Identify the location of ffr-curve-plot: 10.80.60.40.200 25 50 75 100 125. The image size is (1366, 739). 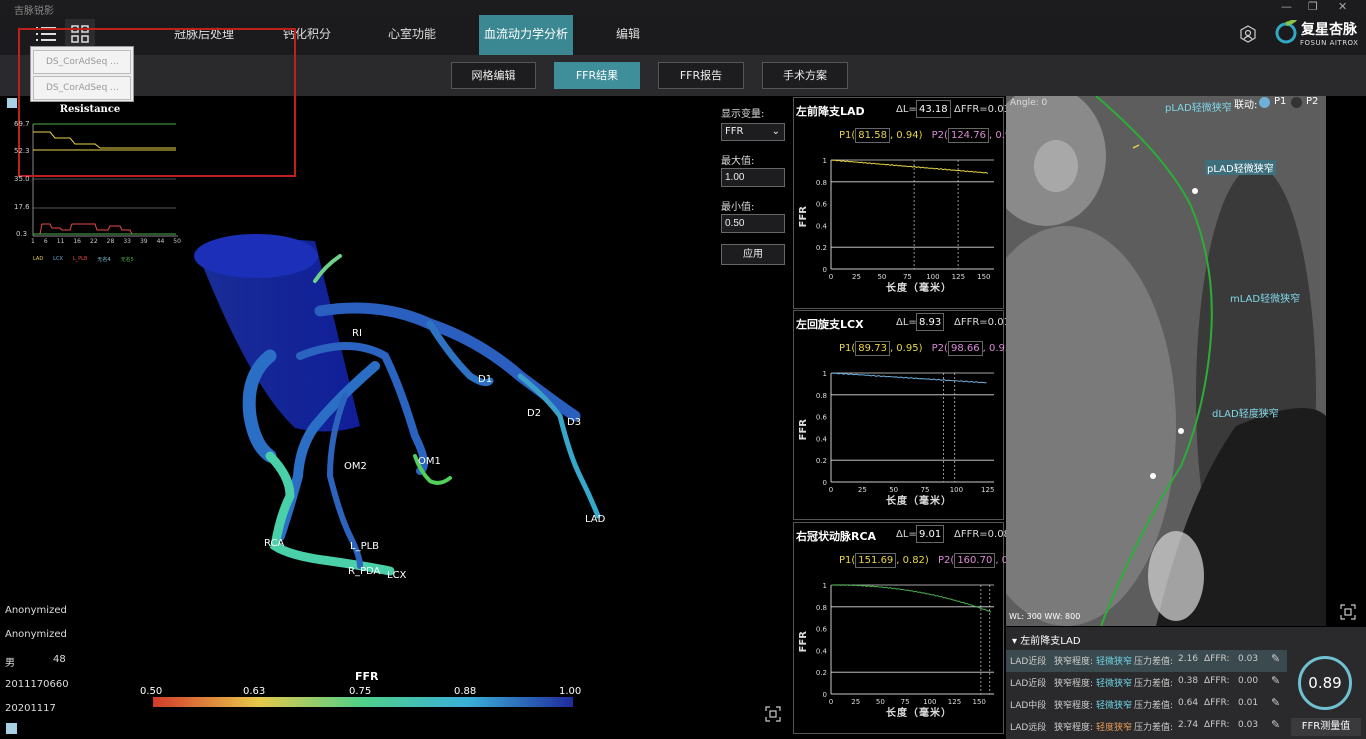
(899, 416).